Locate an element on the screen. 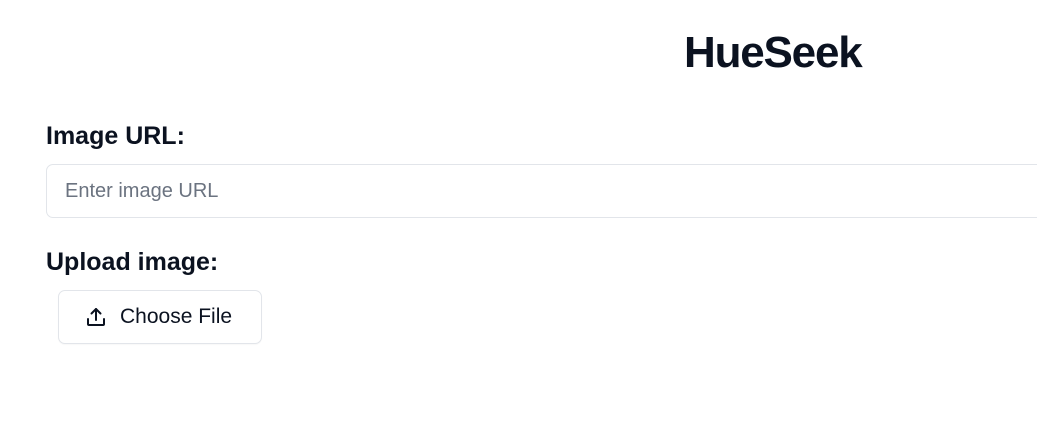 This screenshot has height=426, width=1037. choose-file-button: Choose File is located at coordinates (160, 317).